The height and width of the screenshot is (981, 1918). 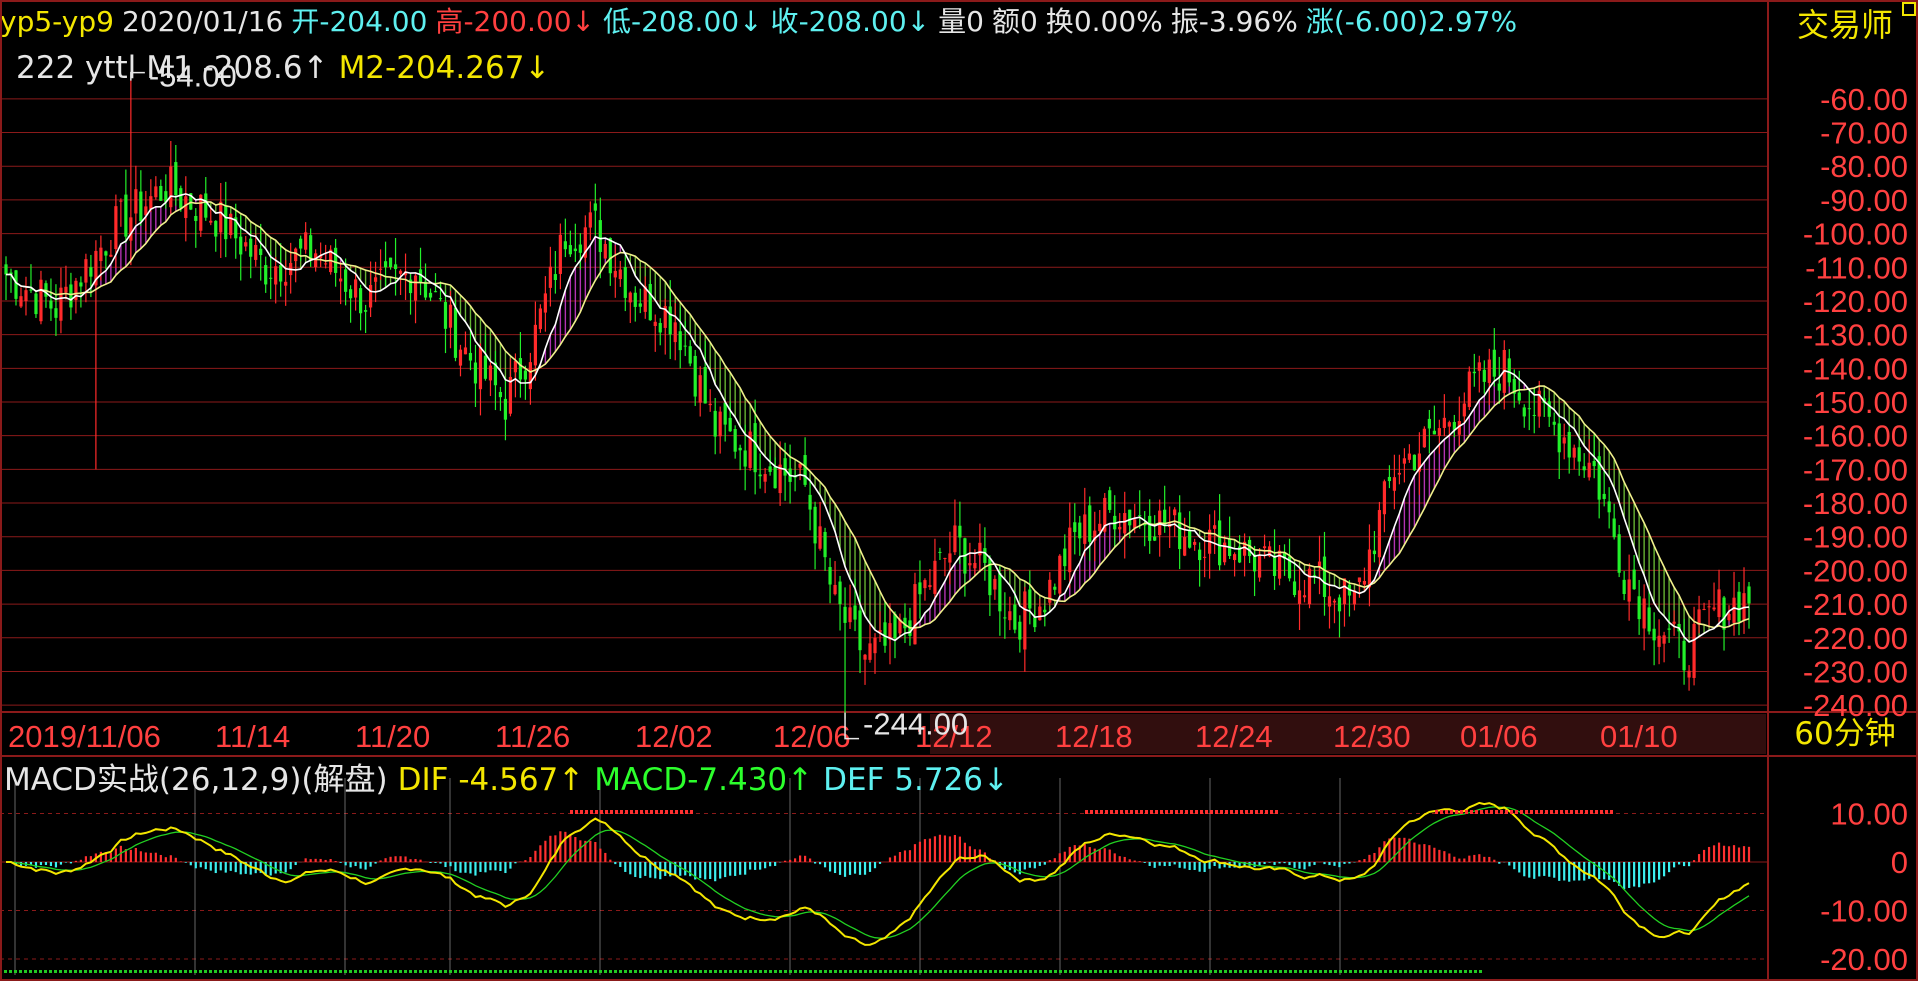 I want to click on macd-label: MACD, so click(x=641, y=780).